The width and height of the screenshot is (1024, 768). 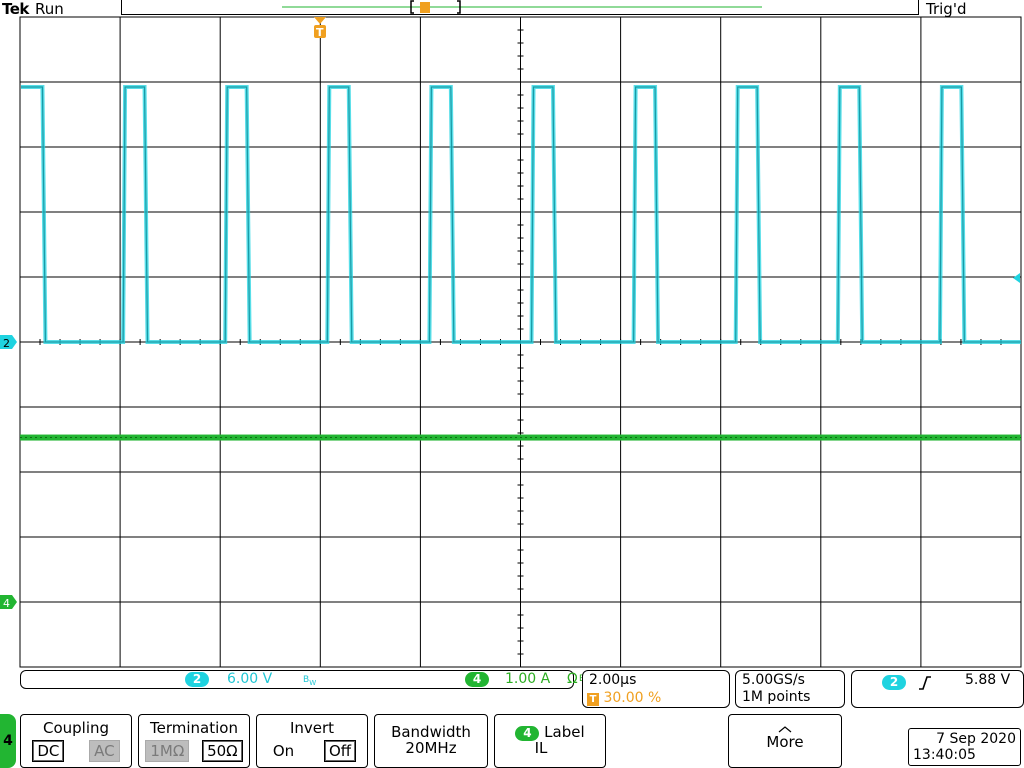 What do you see at coordinates (572, 679) in the screenshot?
I see `ch4-termination-icon: Ω` at bounding box center [572, 679].